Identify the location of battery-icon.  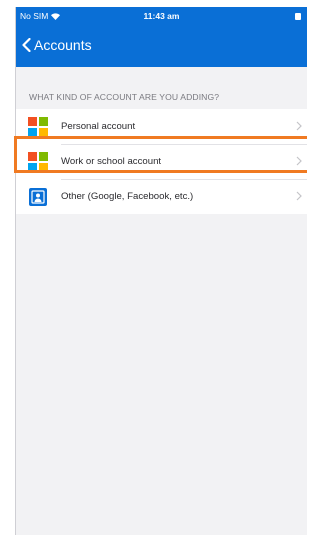
(298, 16).